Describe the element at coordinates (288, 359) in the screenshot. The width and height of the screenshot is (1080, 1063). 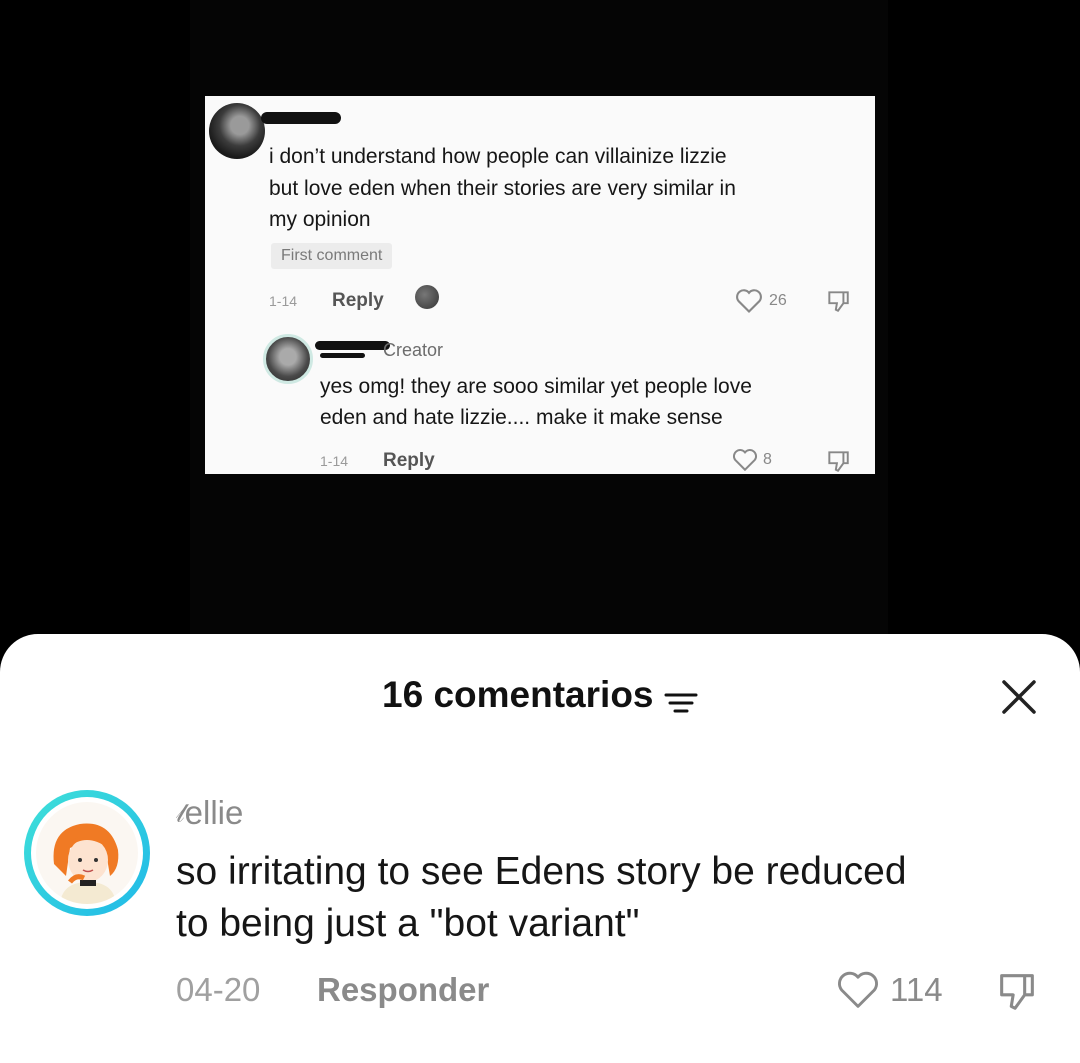
I see `creator-avatar` at that location.